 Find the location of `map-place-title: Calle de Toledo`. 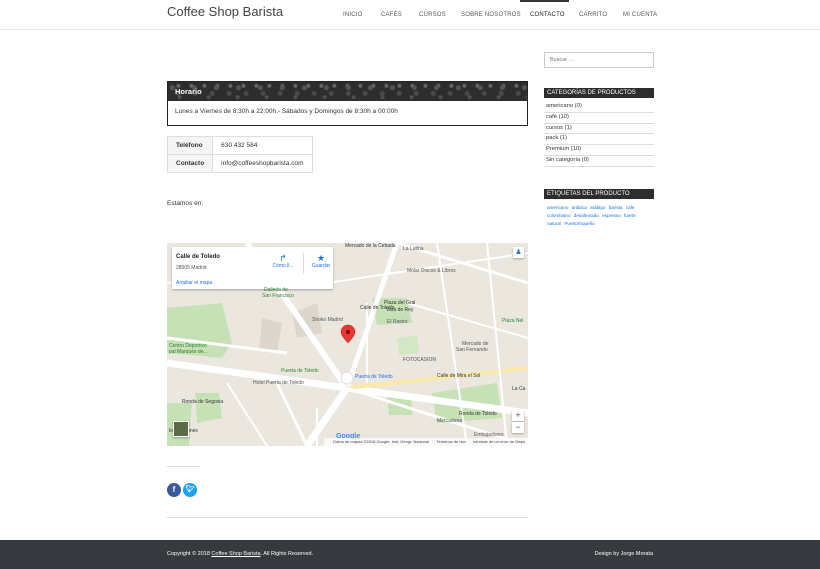

map-place-title: Calle de Toledo is located at coordinates (198, 257).